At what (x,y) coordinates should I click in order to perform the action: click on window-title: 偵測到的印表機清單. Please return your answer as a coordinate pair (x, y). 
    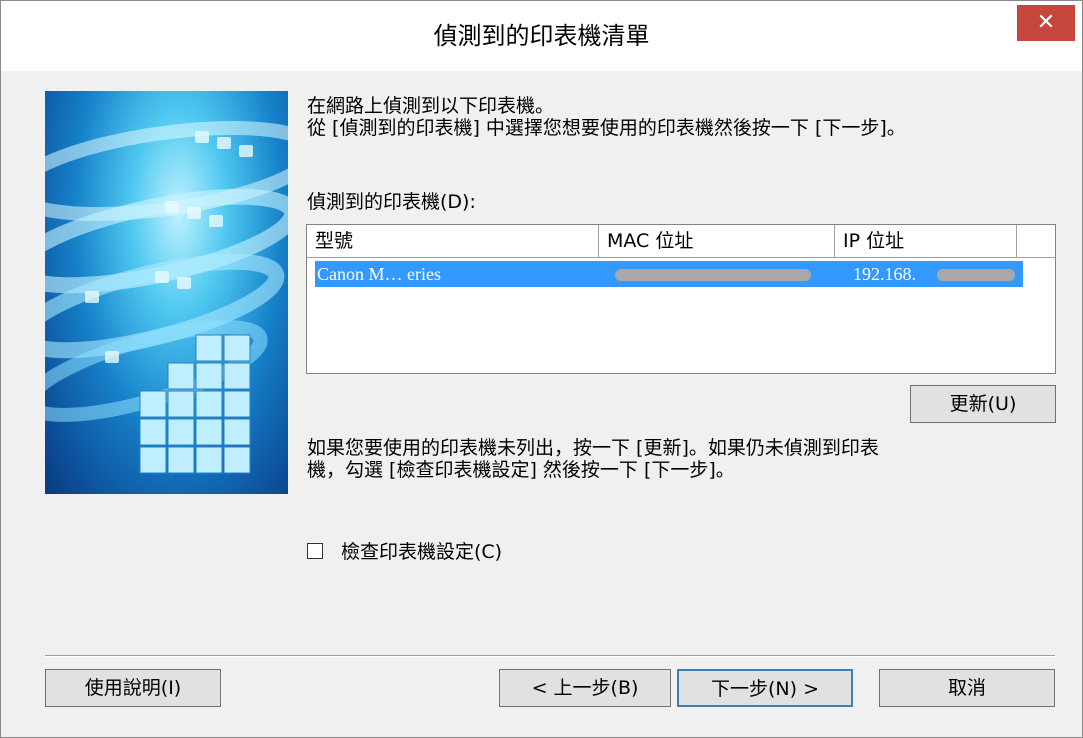
    Looking at the image, I should click on (541, 36).